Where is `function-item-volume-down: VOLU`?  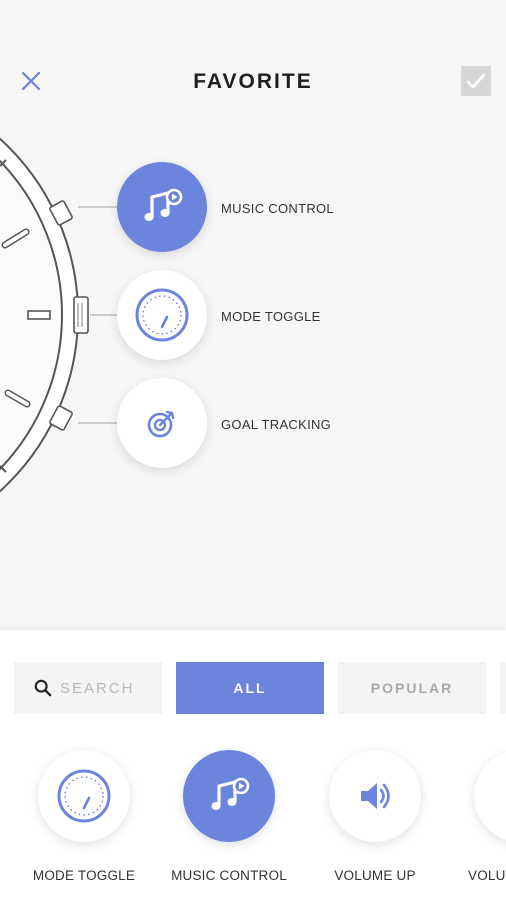
function-item-volume-down: VOLU is located at coordinates (478, 825).